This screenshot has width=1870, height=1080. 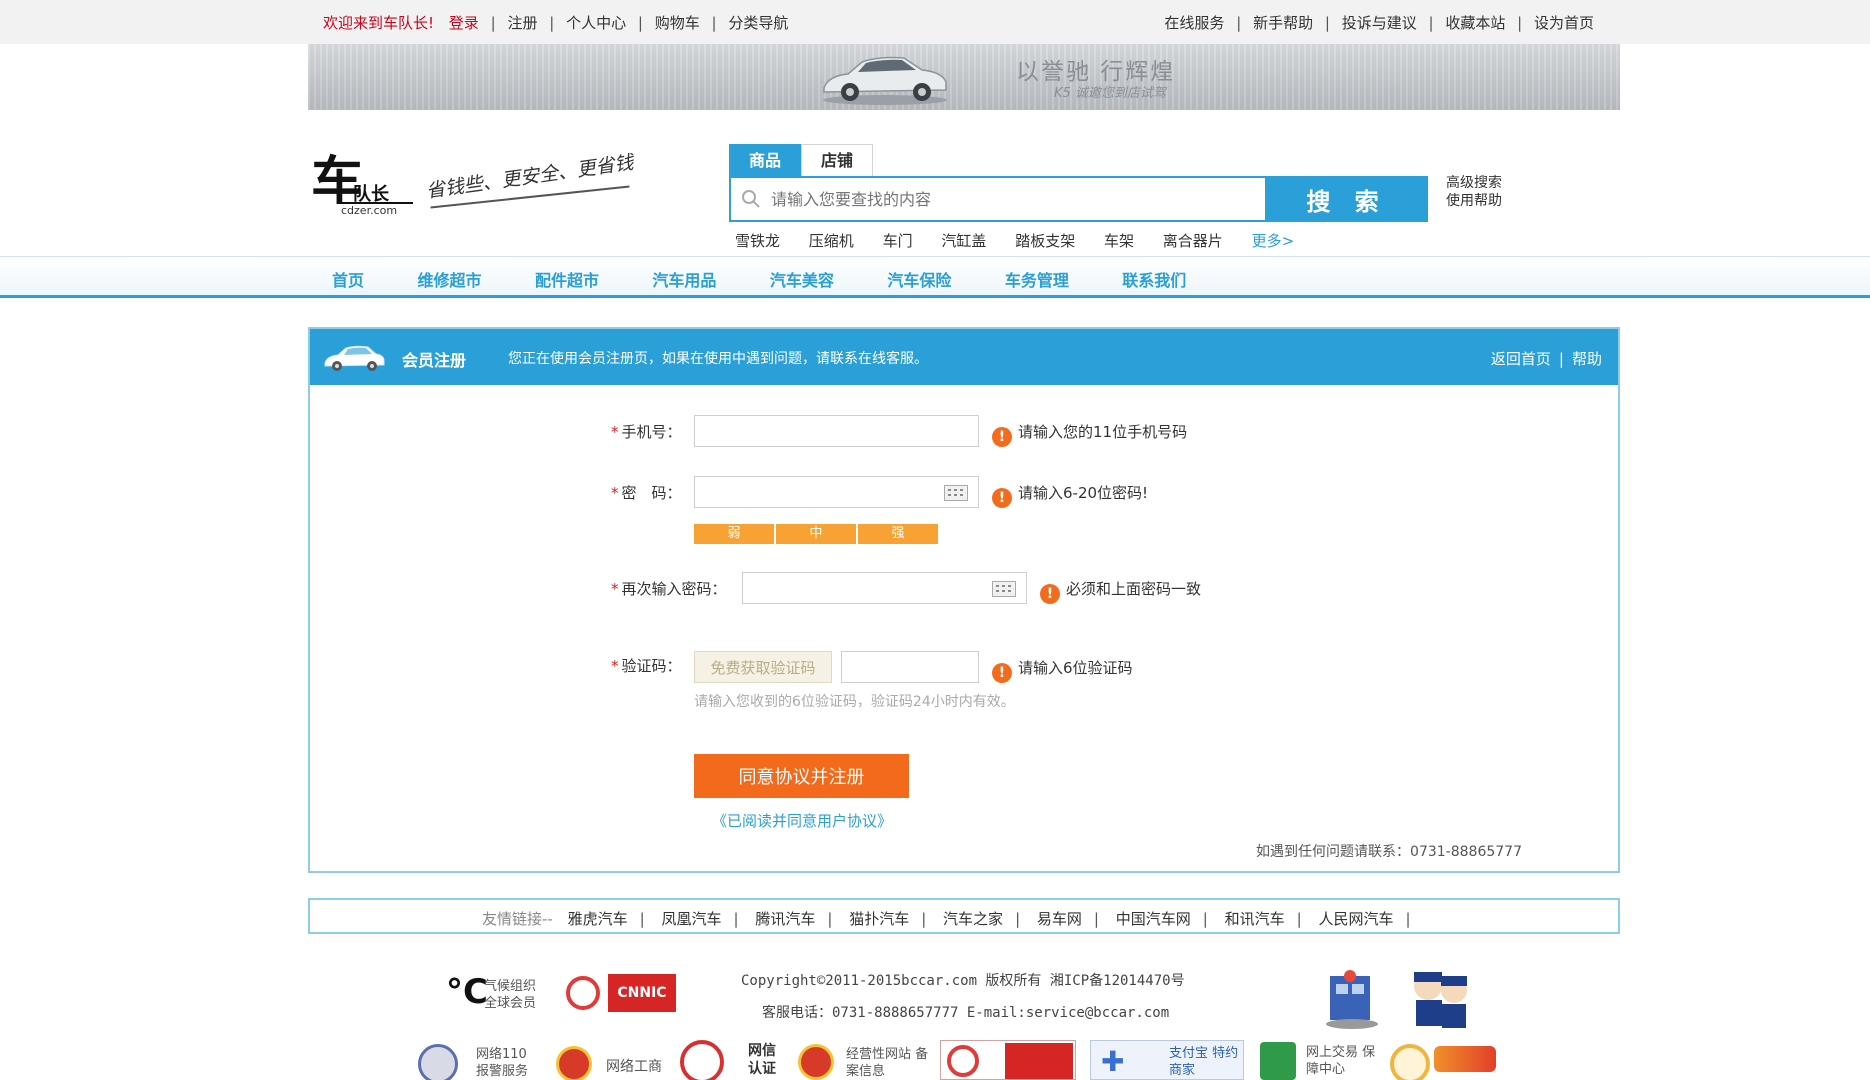 What do you see at coordinates (646, 493) in the screenshot?
I see `password-label: * 密 码：` at bounding box center [646, 493].